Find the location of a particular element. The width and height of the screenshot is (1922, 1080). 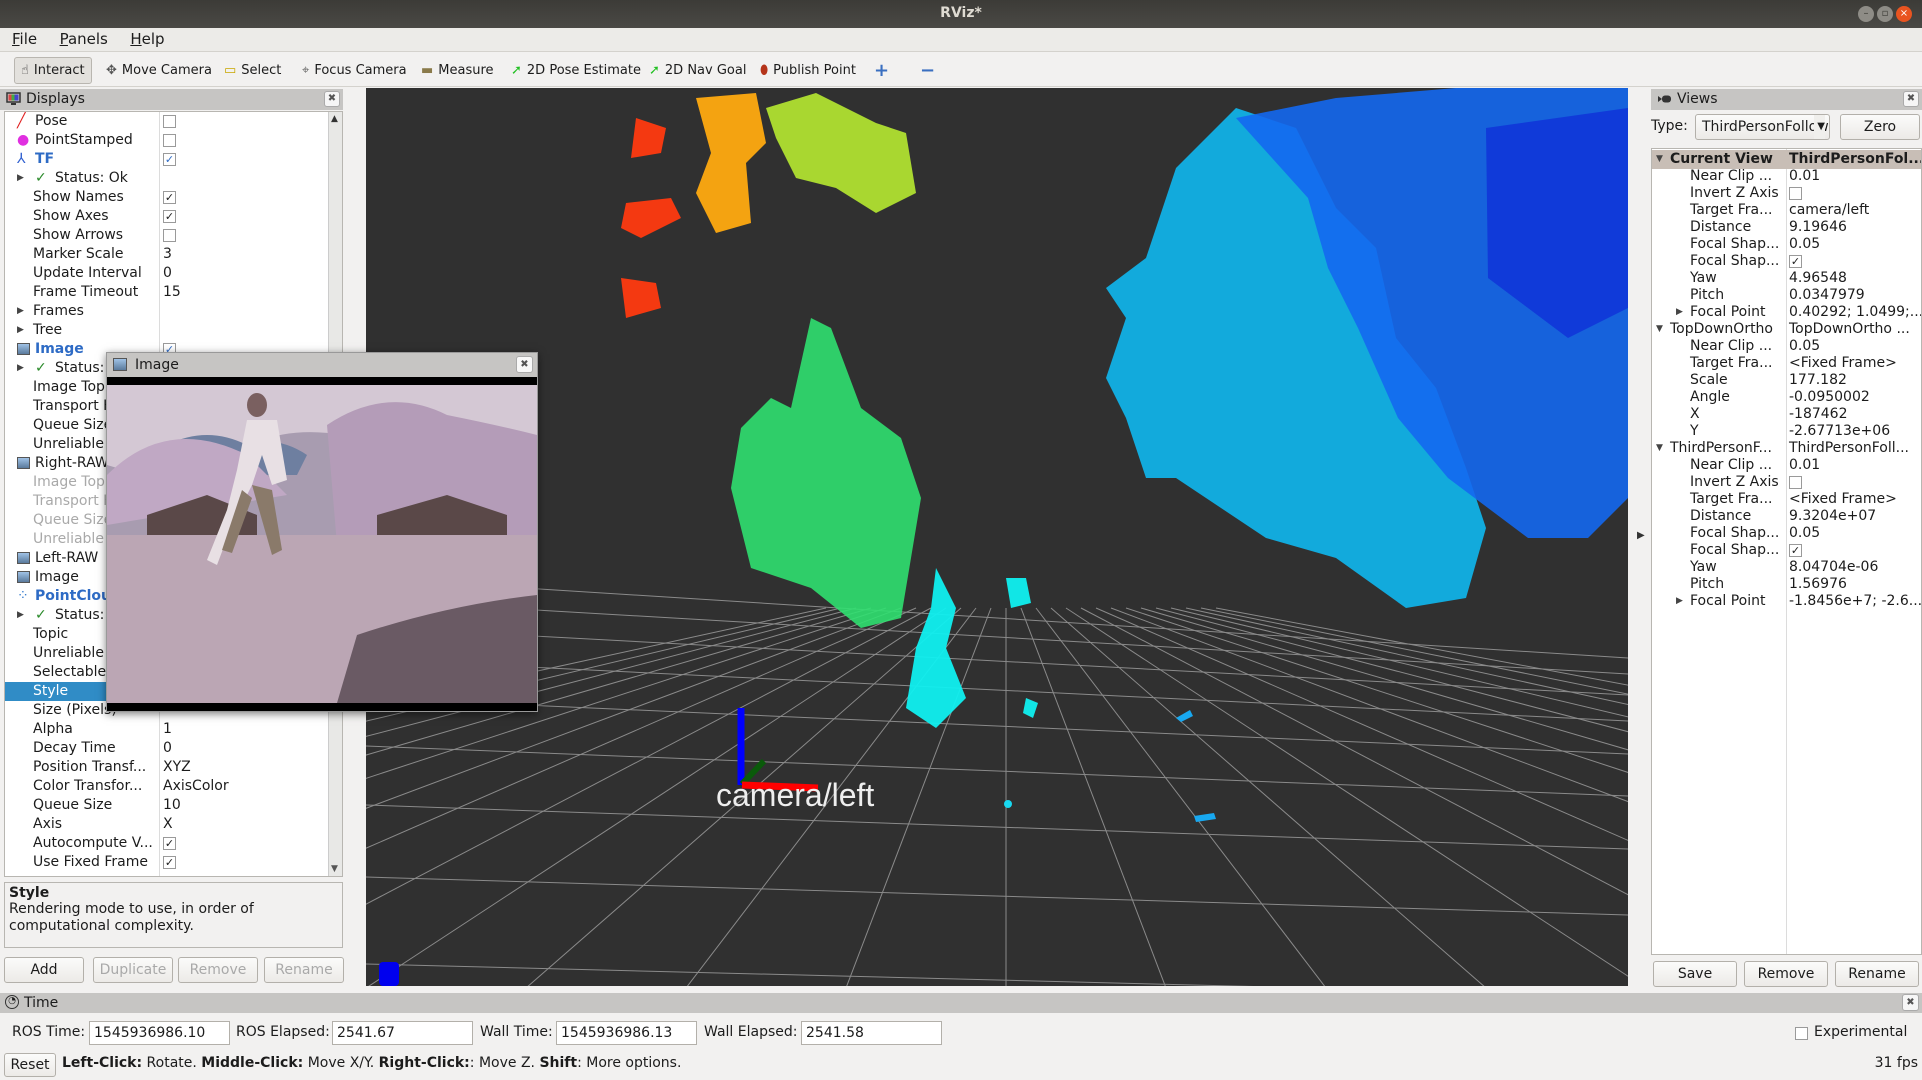

property-row: Frame Timeout 15 is located at coordinates (173, 292).